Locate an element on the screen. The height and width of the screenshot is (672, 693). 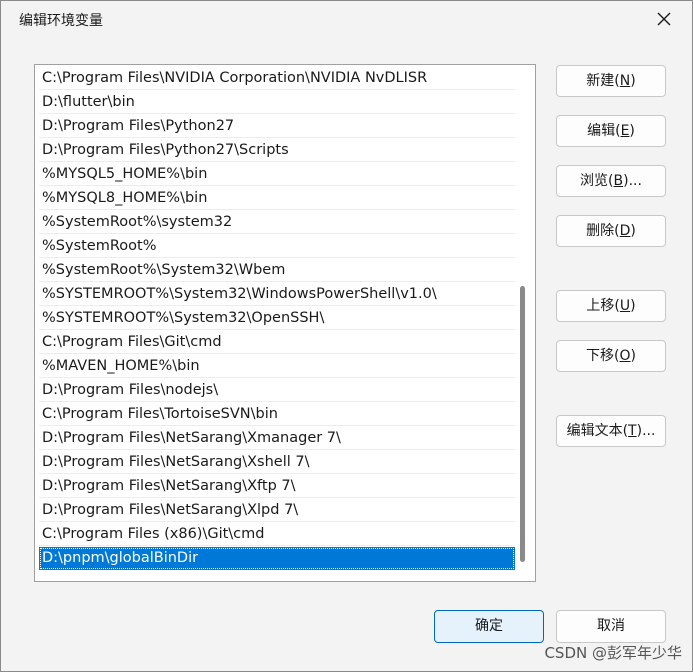
move-up-button: 上移(U) is located at coordinates (611, 306).